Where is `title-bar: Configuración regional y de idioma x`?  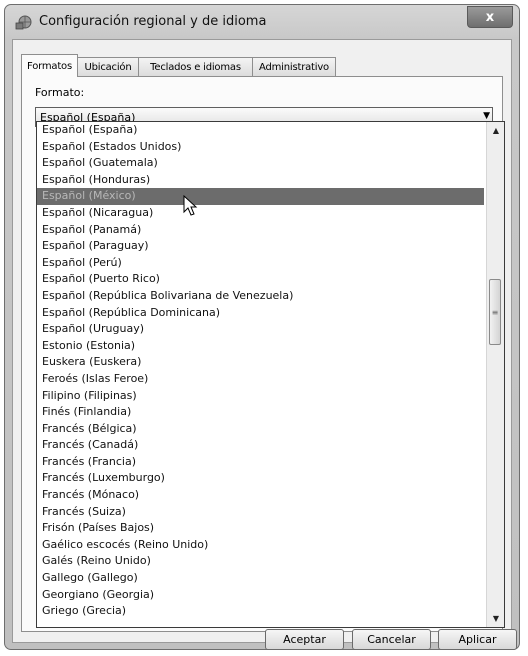
title-bar: Configuración regional y de idioma x is located at coordinates (262, 22).